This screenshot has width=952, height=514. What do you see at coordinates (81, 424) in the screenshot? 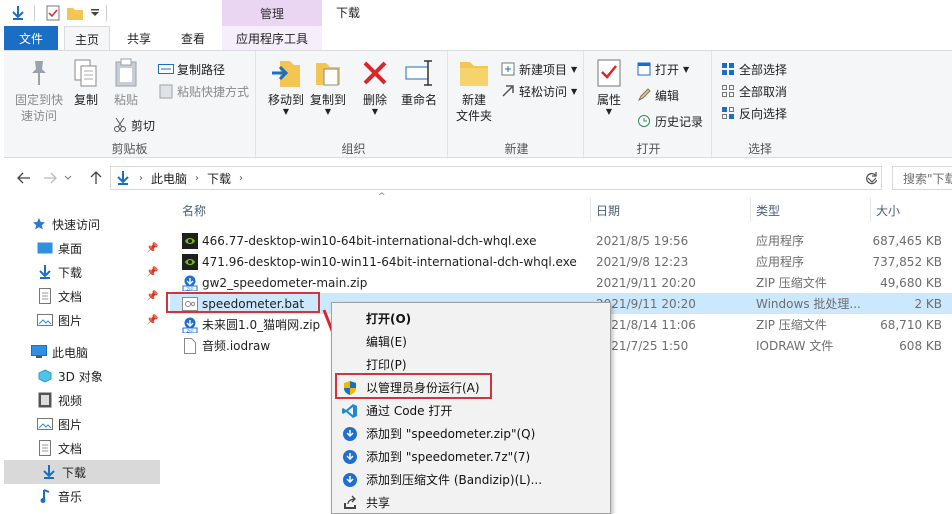
I see `nav-item-pc-pictures: 图片` at bounding box center [81, 424].